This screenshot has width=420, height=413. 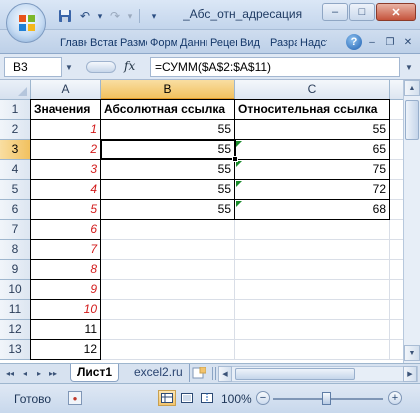 What do you see at coordinates (15, 150) in the screenshot?
I see `row-header-3: 3` at bounding box center [15, 150].